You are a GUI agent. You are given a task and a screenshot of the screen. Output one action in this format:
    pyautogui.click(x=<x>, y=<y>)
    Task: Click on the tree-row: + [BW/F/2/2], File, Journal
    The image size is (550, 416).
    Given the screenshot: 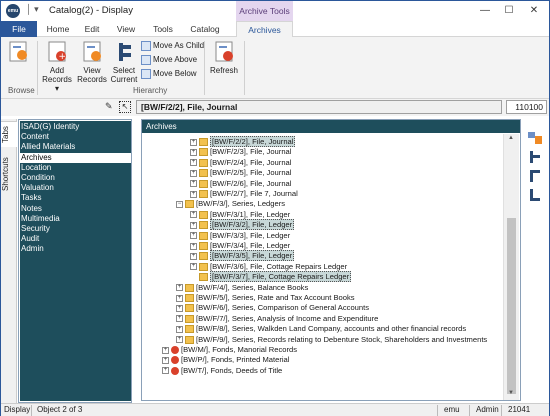 What is the action you would take?
    pyautogui.click(x=243, y=141)
    